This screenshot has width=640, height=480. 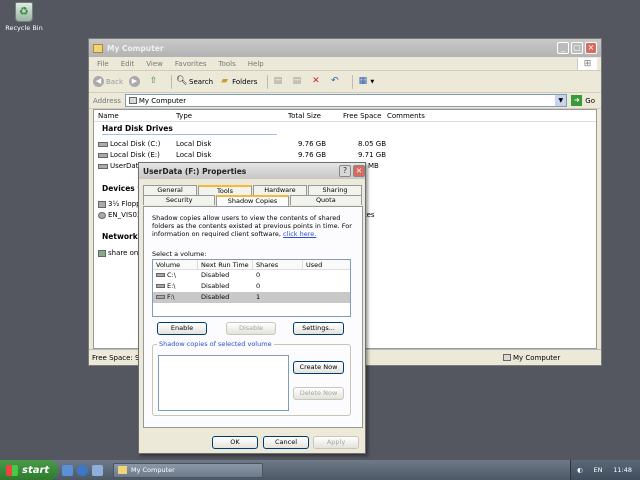 I want to click on start-button: start, so click(x=29, y=470).